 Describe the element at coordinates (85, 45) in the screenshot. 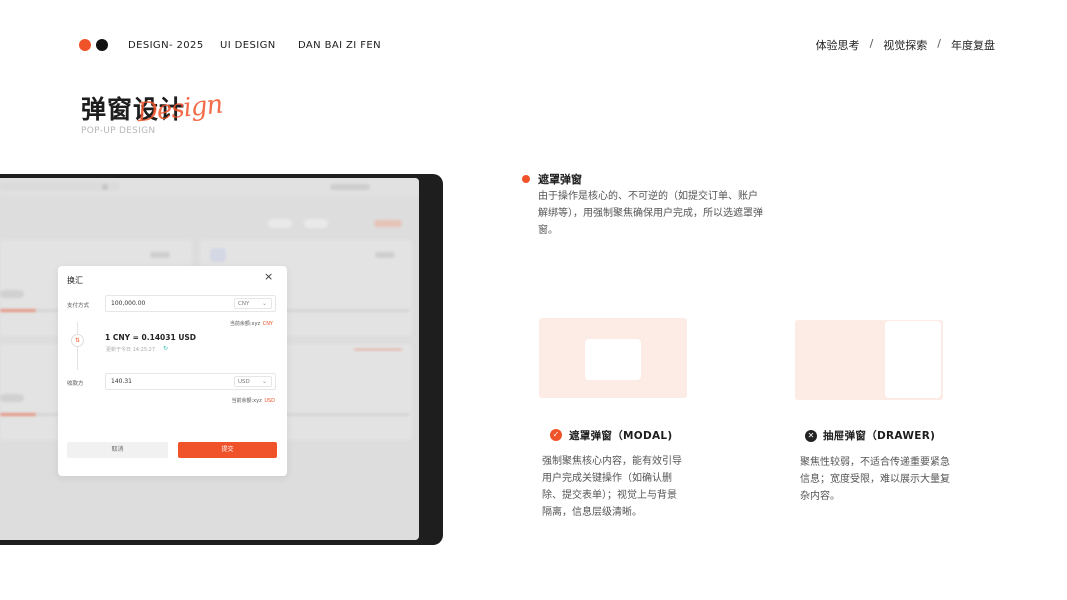

I see `brand-dot-orange` at that location.